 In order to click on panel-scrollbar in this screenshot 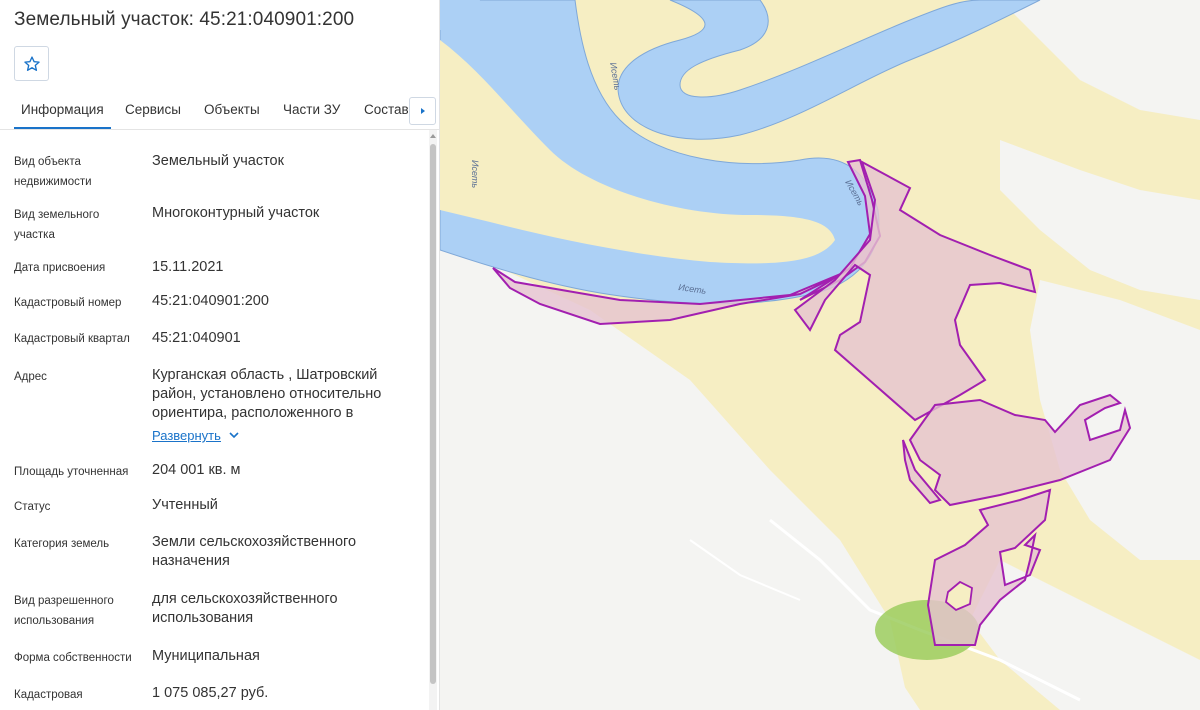, I will do `click(433, 420)`.